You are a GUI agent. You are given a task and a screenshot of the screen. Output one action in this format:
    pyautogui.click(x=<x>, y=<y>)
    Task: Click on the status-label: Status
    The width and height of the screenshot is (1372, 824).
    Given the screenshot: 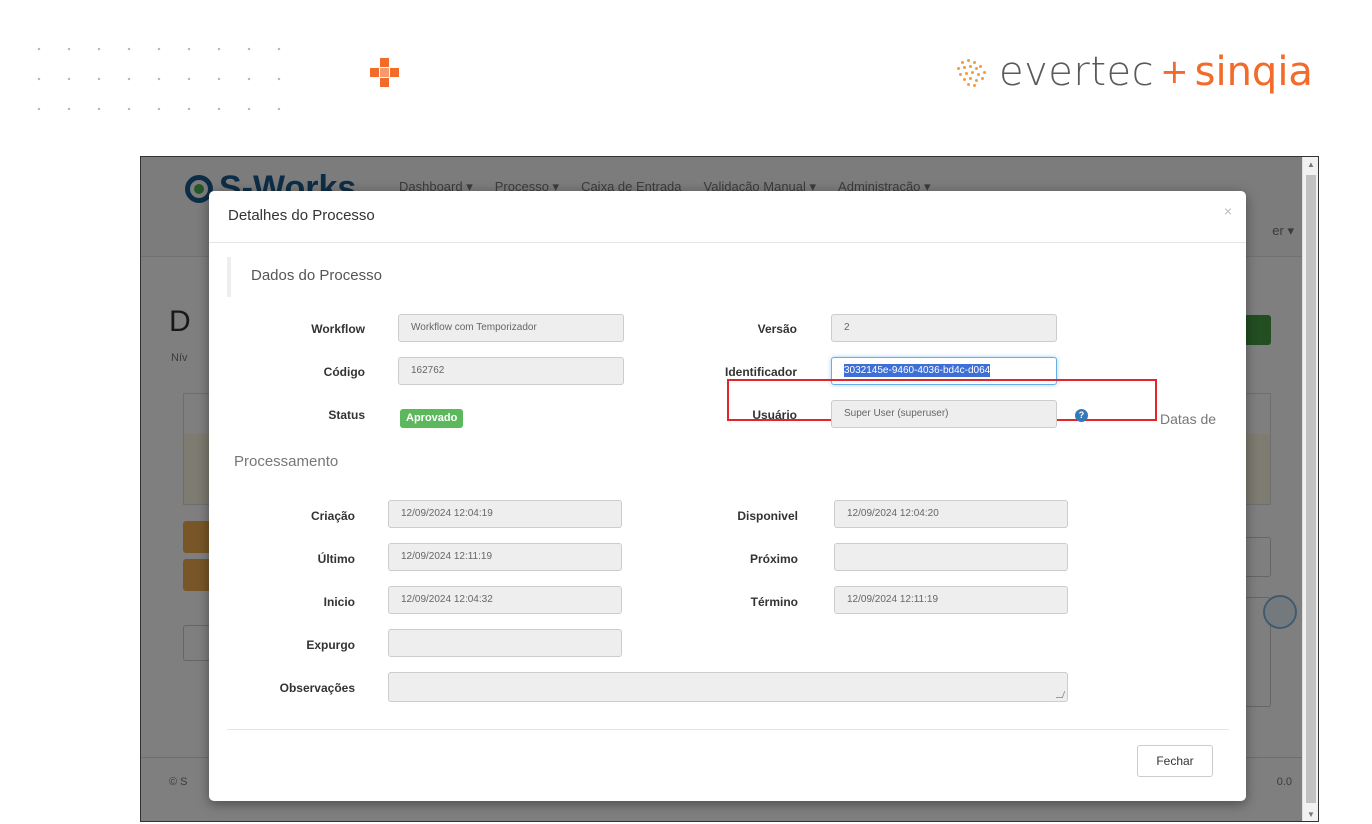 What is the action you would take?
    pyautogui.click(x=346, y=415)
    